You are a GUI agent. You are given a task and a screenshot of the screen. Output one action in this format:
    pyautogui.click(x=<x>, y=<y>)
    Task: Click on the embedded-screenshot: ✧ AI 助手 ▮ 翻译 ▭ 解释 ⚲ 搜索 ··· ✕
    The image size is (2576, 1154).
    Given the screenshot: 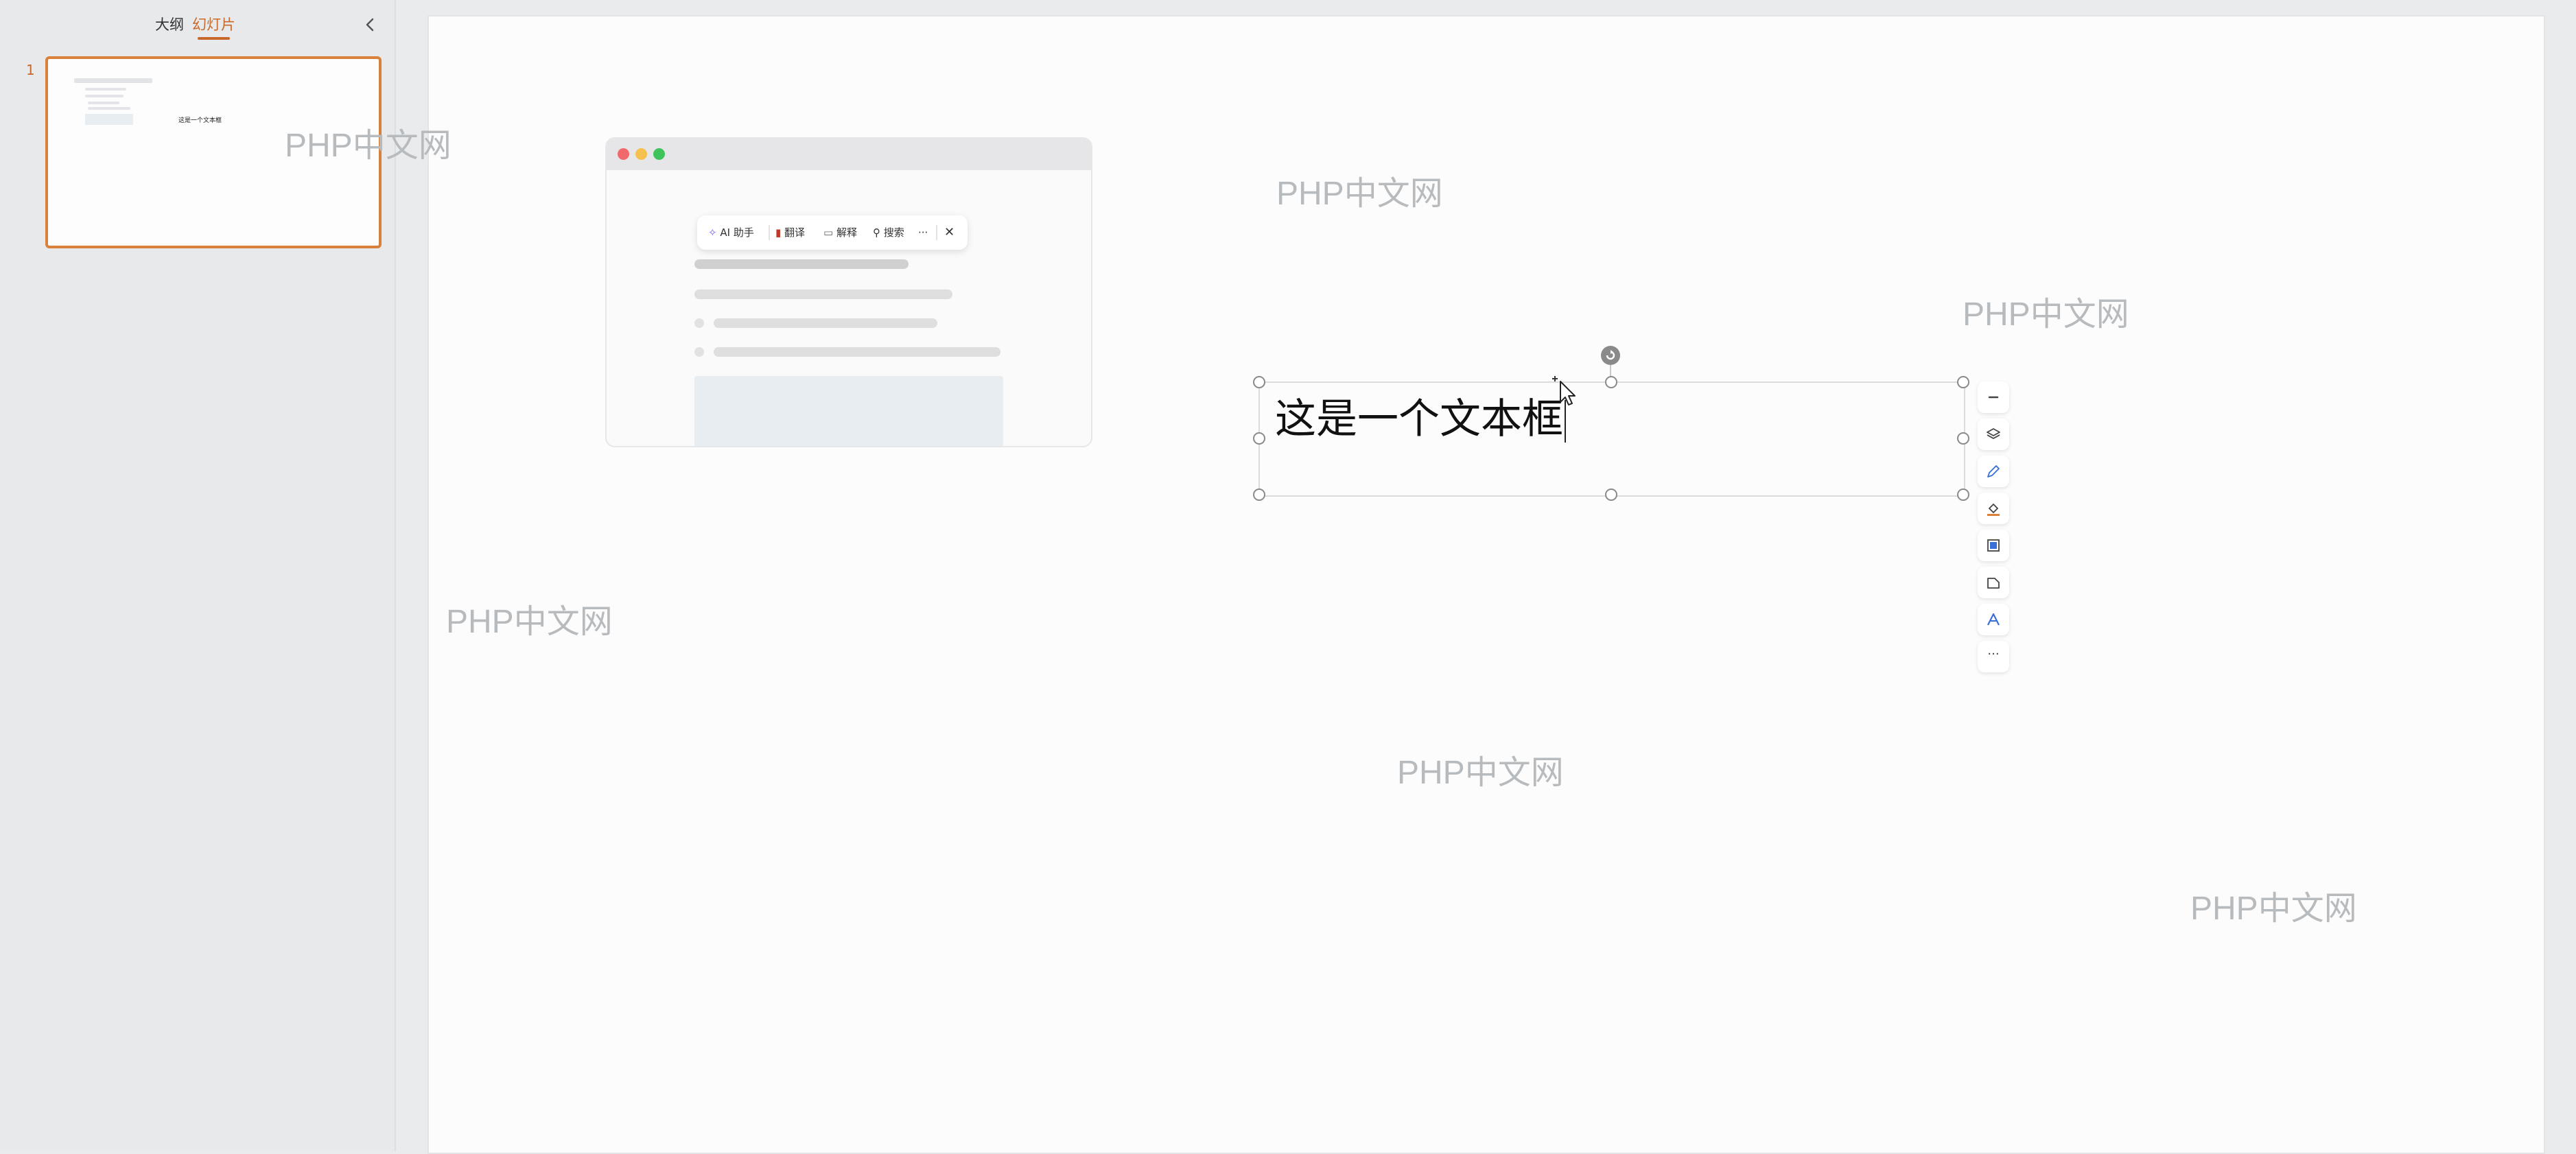 What is the action you would take?
    pyautogui.click(x=848, y=292)
    